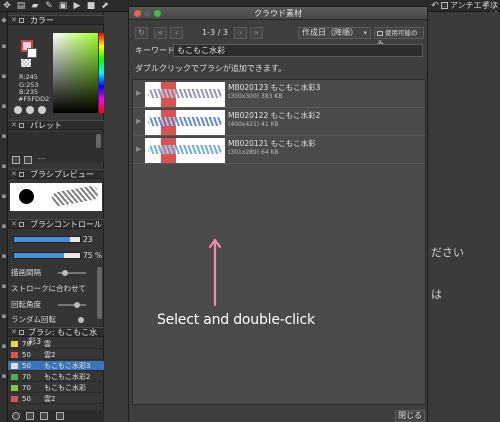 Image resolution: width=500 pixels, height=422 pixels. Describe the element at coordinates (464, 217) in the screenshot. I see `canvas-area: ださい は` at that location.